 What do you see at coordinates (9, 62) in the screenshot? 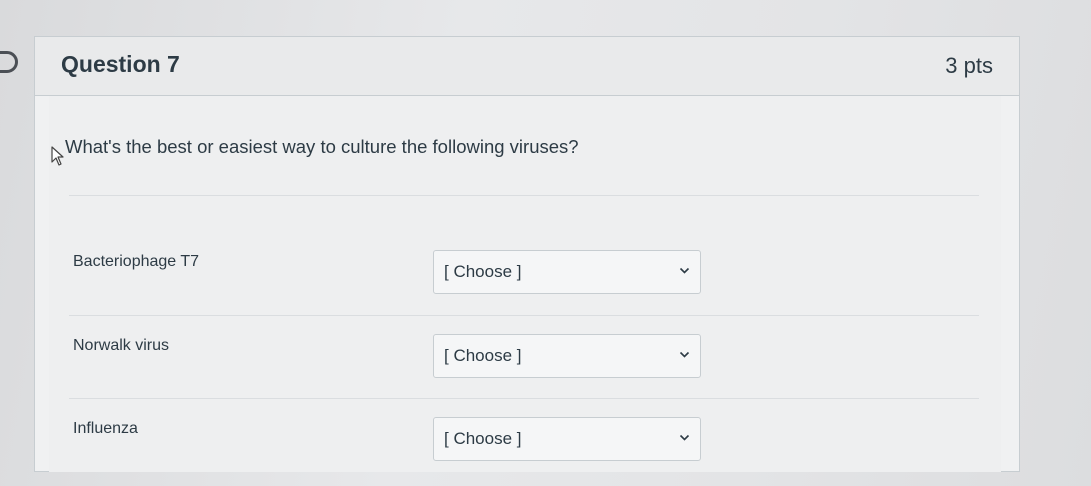
I see `question-flag-tab` at bounding box center [9, 62].